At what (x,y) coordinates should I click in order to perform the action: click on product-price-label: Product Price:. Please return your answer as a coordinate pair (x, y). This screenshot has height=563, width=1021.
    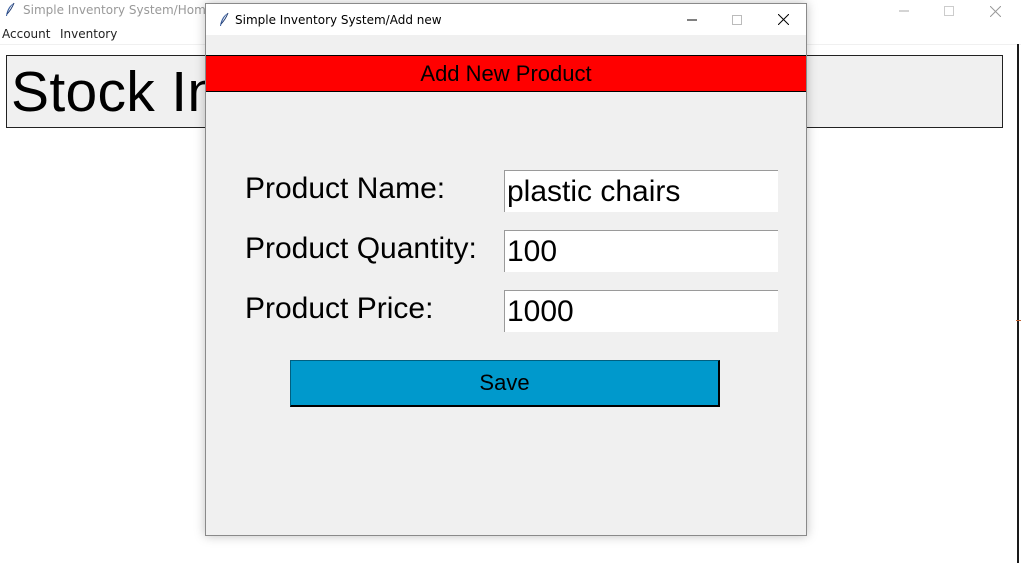
    Looking at the image, I should click on (339, 308).